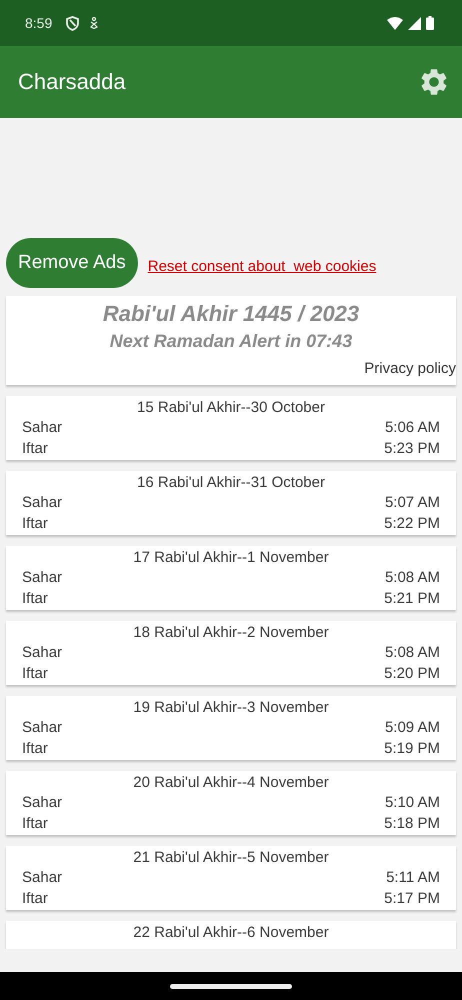 The height and width of the screenshot is (1000, 462). What do you see at coordinates (231, 986) in the screenshot?
I see `home-handle` at bounding box center [231, 986].